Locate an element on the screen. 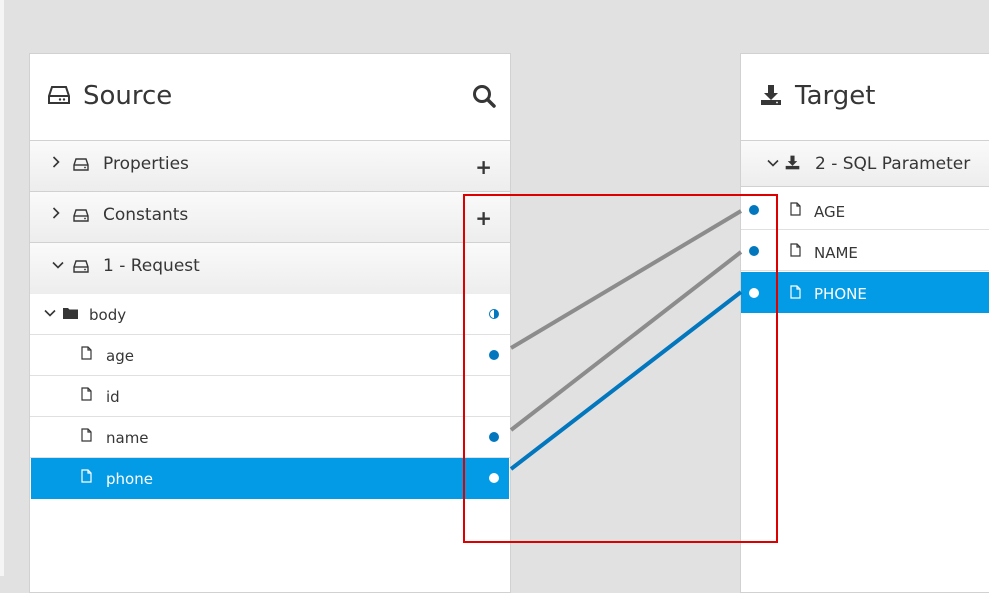 The width and height of the screenshot is (989, 593). source-panel-header: Source is located at coordinates (270, 97).